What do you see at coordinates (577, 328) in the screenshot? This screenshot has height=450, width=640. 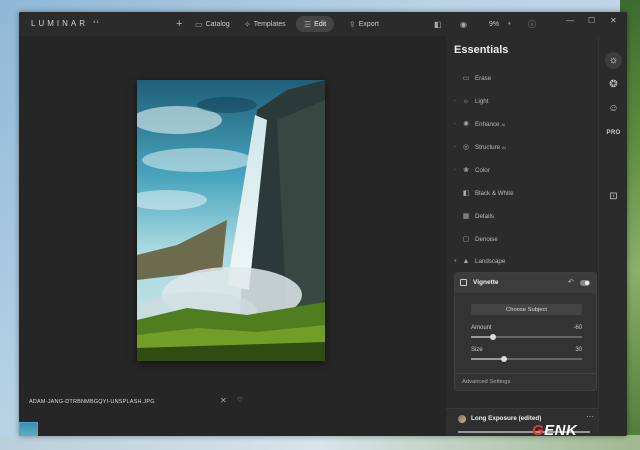 I see `amount-value: -60` at bounding box center [577, 328].